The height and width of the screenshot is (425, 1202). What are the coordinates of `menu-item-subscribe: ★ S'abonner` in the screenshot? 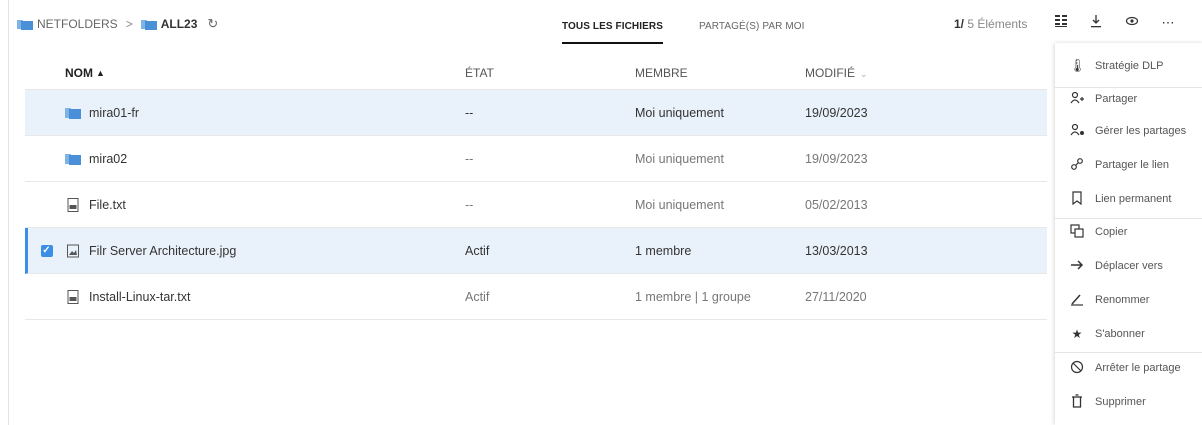 It's located at (1128, 334).